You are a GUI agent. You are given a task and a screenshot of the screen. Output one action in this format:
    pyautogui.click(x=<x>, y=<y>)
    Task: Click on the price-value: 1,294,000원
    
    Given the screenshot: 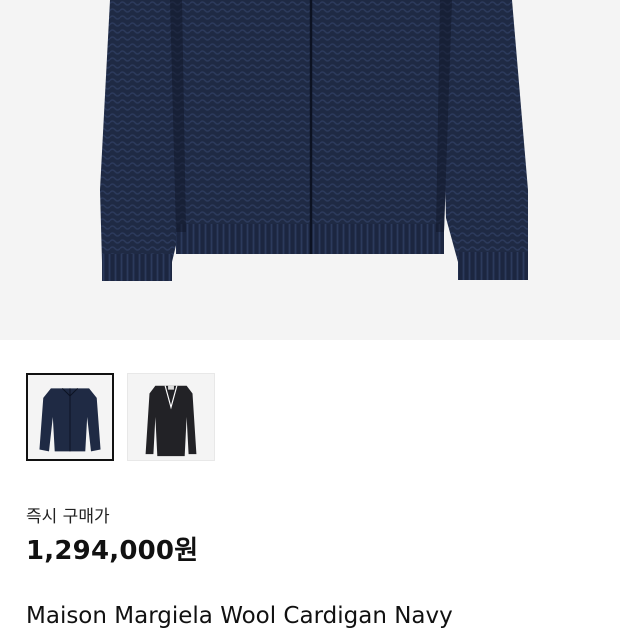 What is the action you would take?
    pyautogui.click(x=112, y=551)
    